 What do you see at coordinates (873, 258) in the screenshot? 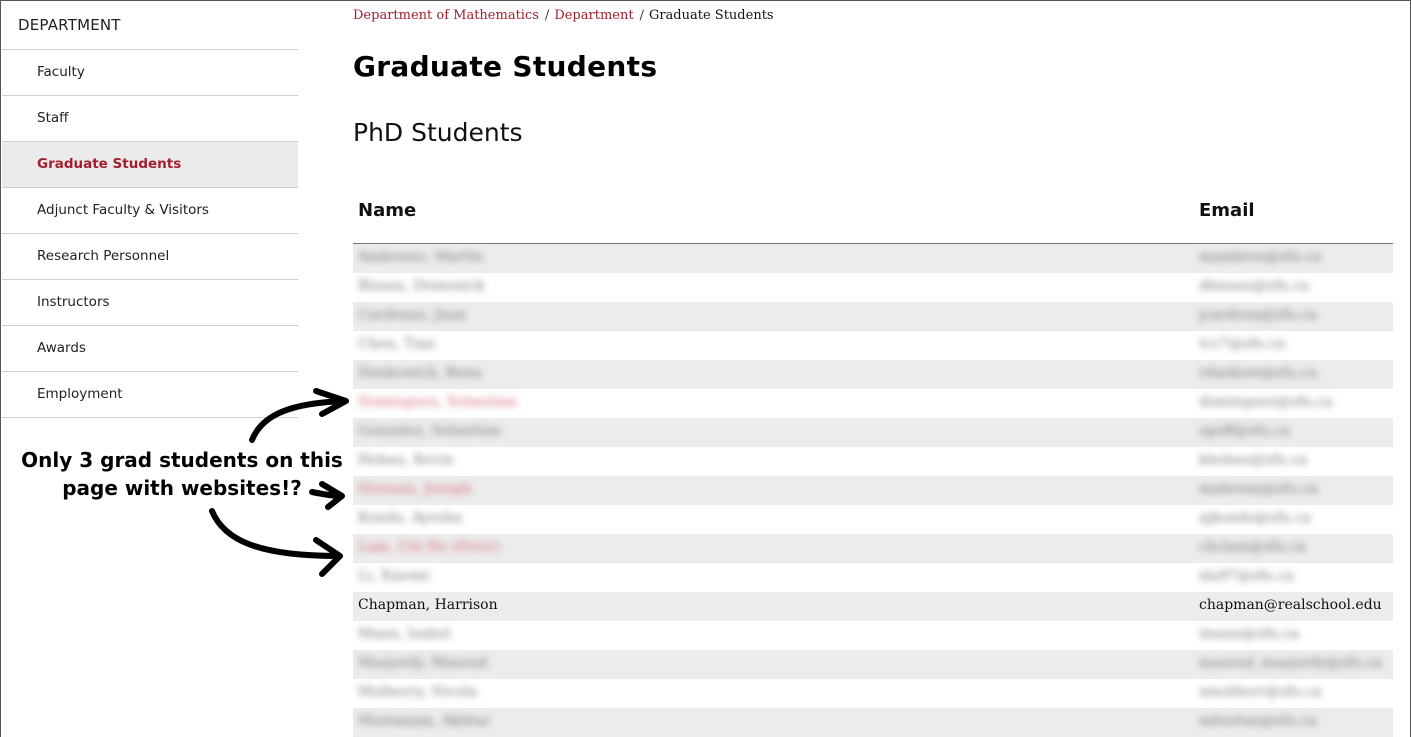
I see `table-row: Ambrosio, Martin mambros@sfu.ca` at bounding box center [873, 258].